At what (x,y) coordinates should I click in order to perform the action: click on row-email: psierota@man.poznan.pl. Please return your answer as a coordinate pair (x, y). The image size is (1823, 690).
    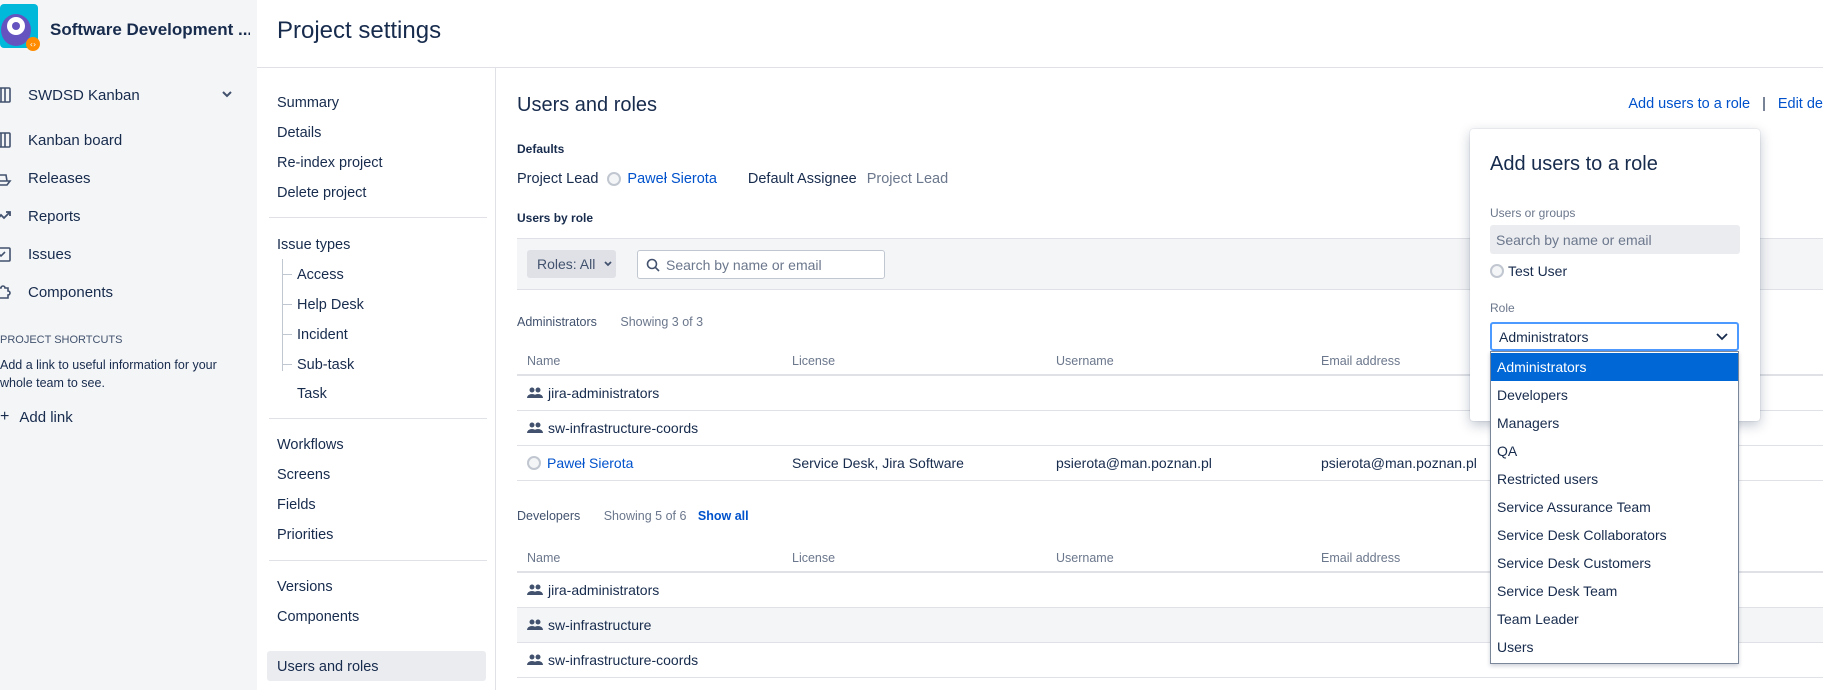
    Looking at the image, I should click on (1399, 463).